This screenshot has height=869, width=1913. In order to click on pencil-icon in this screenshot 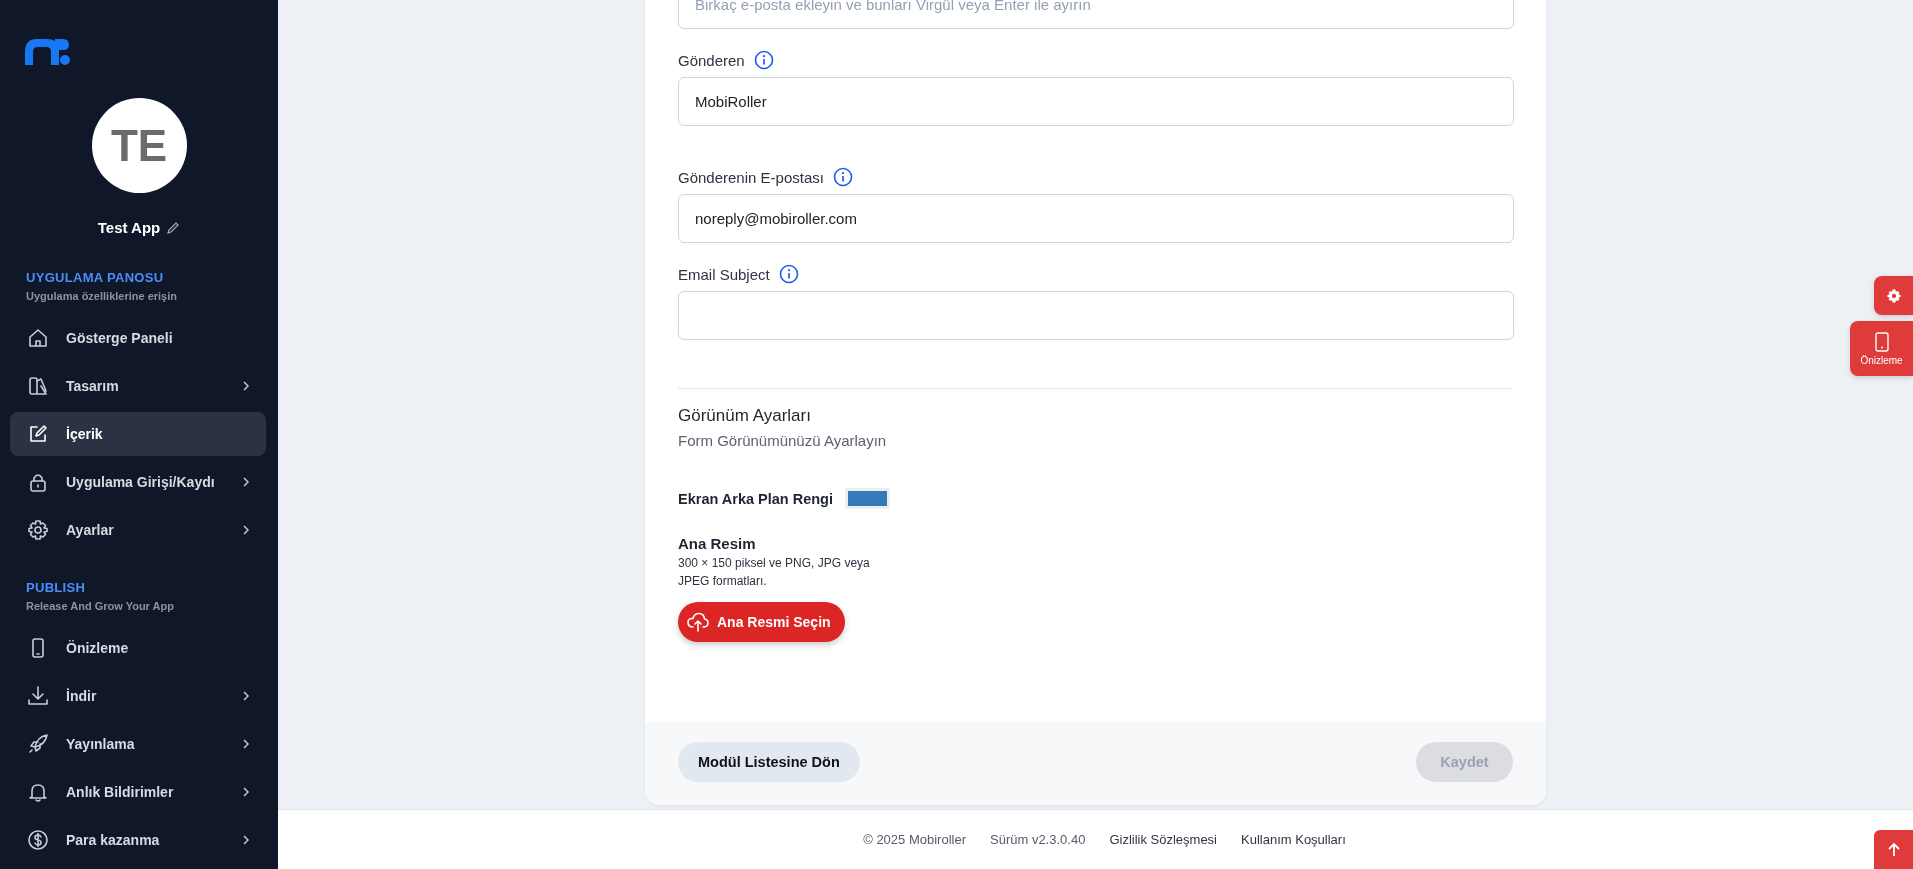, I will do `click(173, 227)`.